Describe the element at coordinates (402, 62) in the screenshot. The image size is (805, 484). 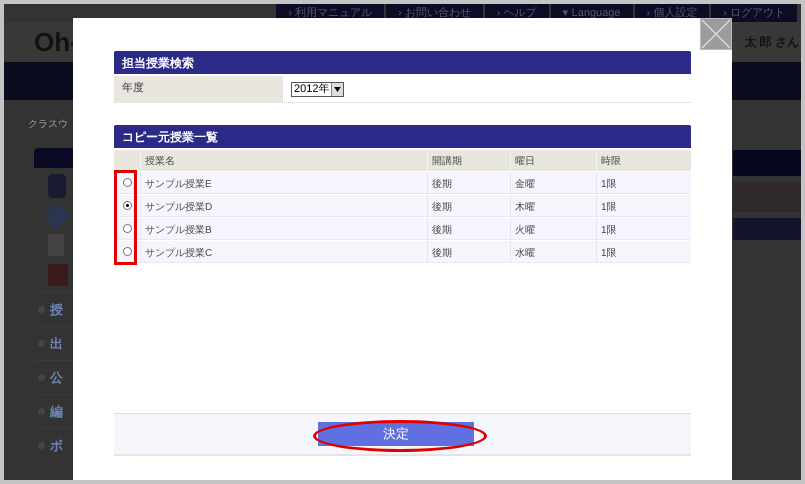
I see `section-header: 担当授業検索` at that location.